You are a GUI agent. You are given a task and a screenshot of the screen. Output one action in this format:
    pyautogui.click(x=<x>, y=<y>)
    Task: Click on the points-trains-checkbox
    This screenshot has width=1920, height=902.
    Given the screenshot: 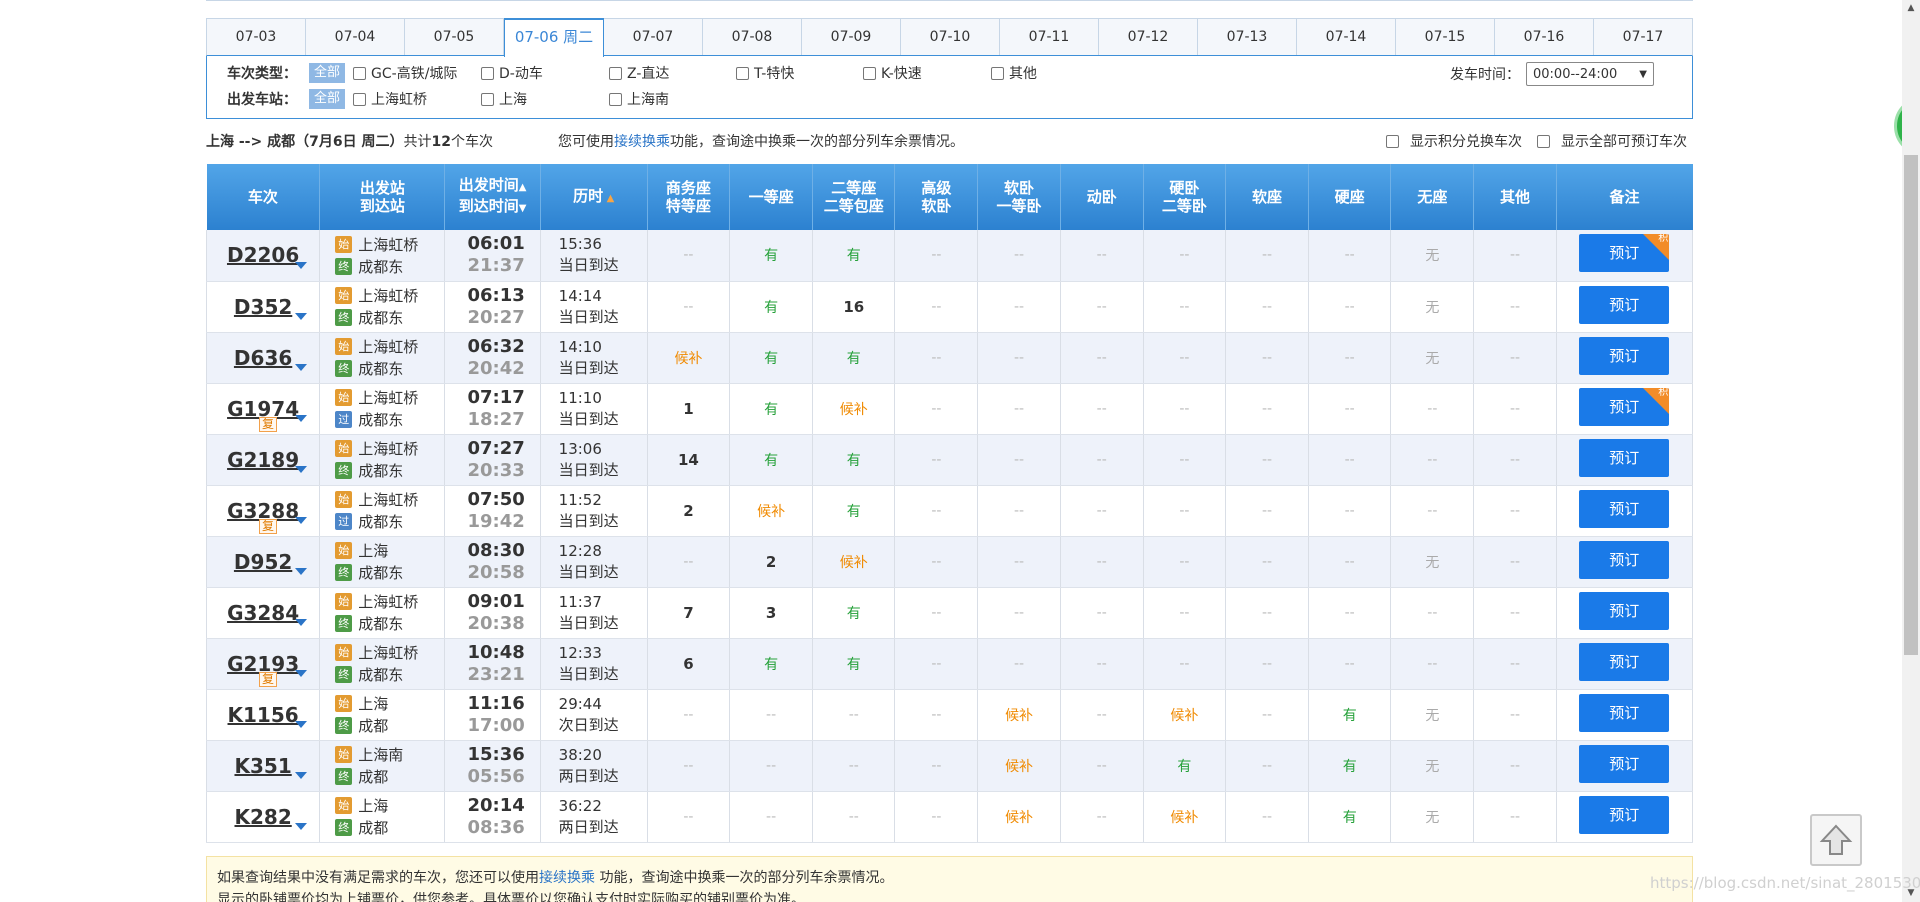 What is the action you would take?
    pyautogui.click(x=1392, y=141)
    